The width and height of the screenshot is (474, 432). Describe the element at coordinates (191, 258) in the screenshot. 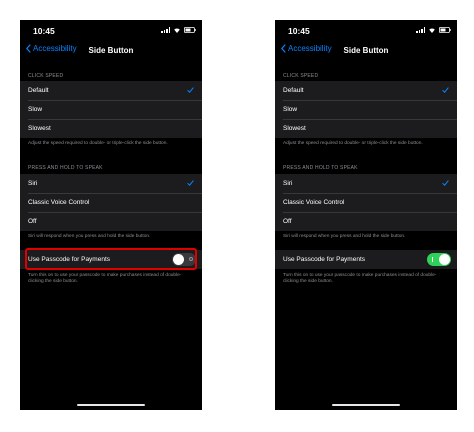

I see `toggle-off-marker-icon` at that location.